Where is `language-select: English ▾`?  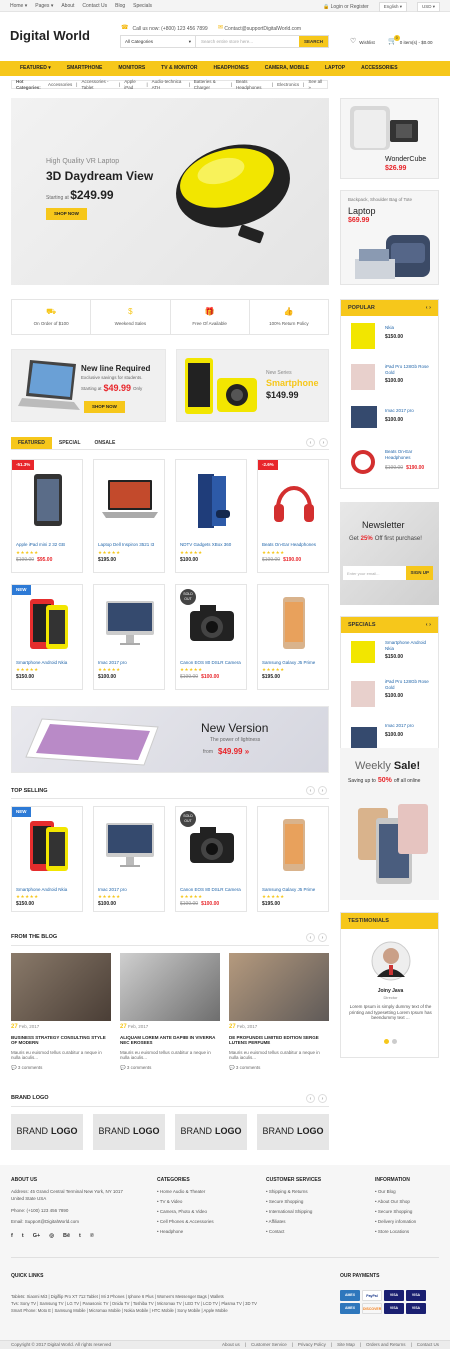
language-select: English ▾ is located at coordinates (392, 7).